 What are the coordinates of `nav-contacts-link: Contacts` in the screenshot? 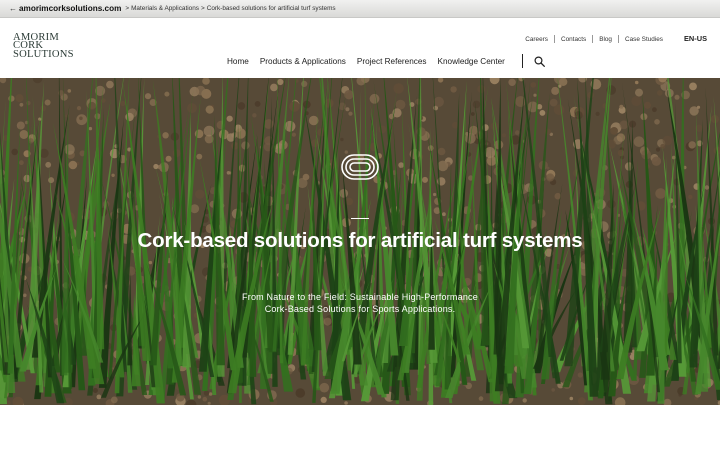 It's located at (573, 39).